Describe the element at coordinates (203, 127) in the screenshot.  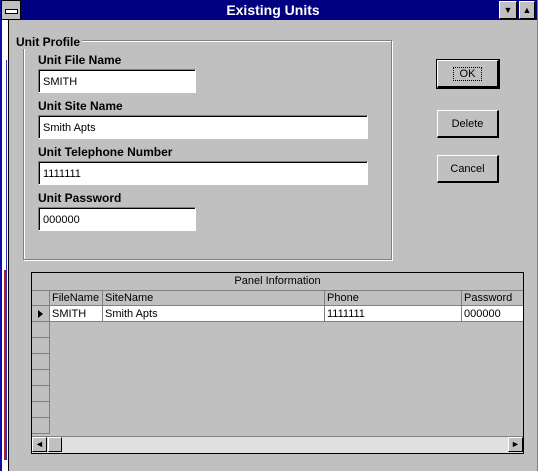
I see `unit-site-name-field: Smith Apts` at that location.